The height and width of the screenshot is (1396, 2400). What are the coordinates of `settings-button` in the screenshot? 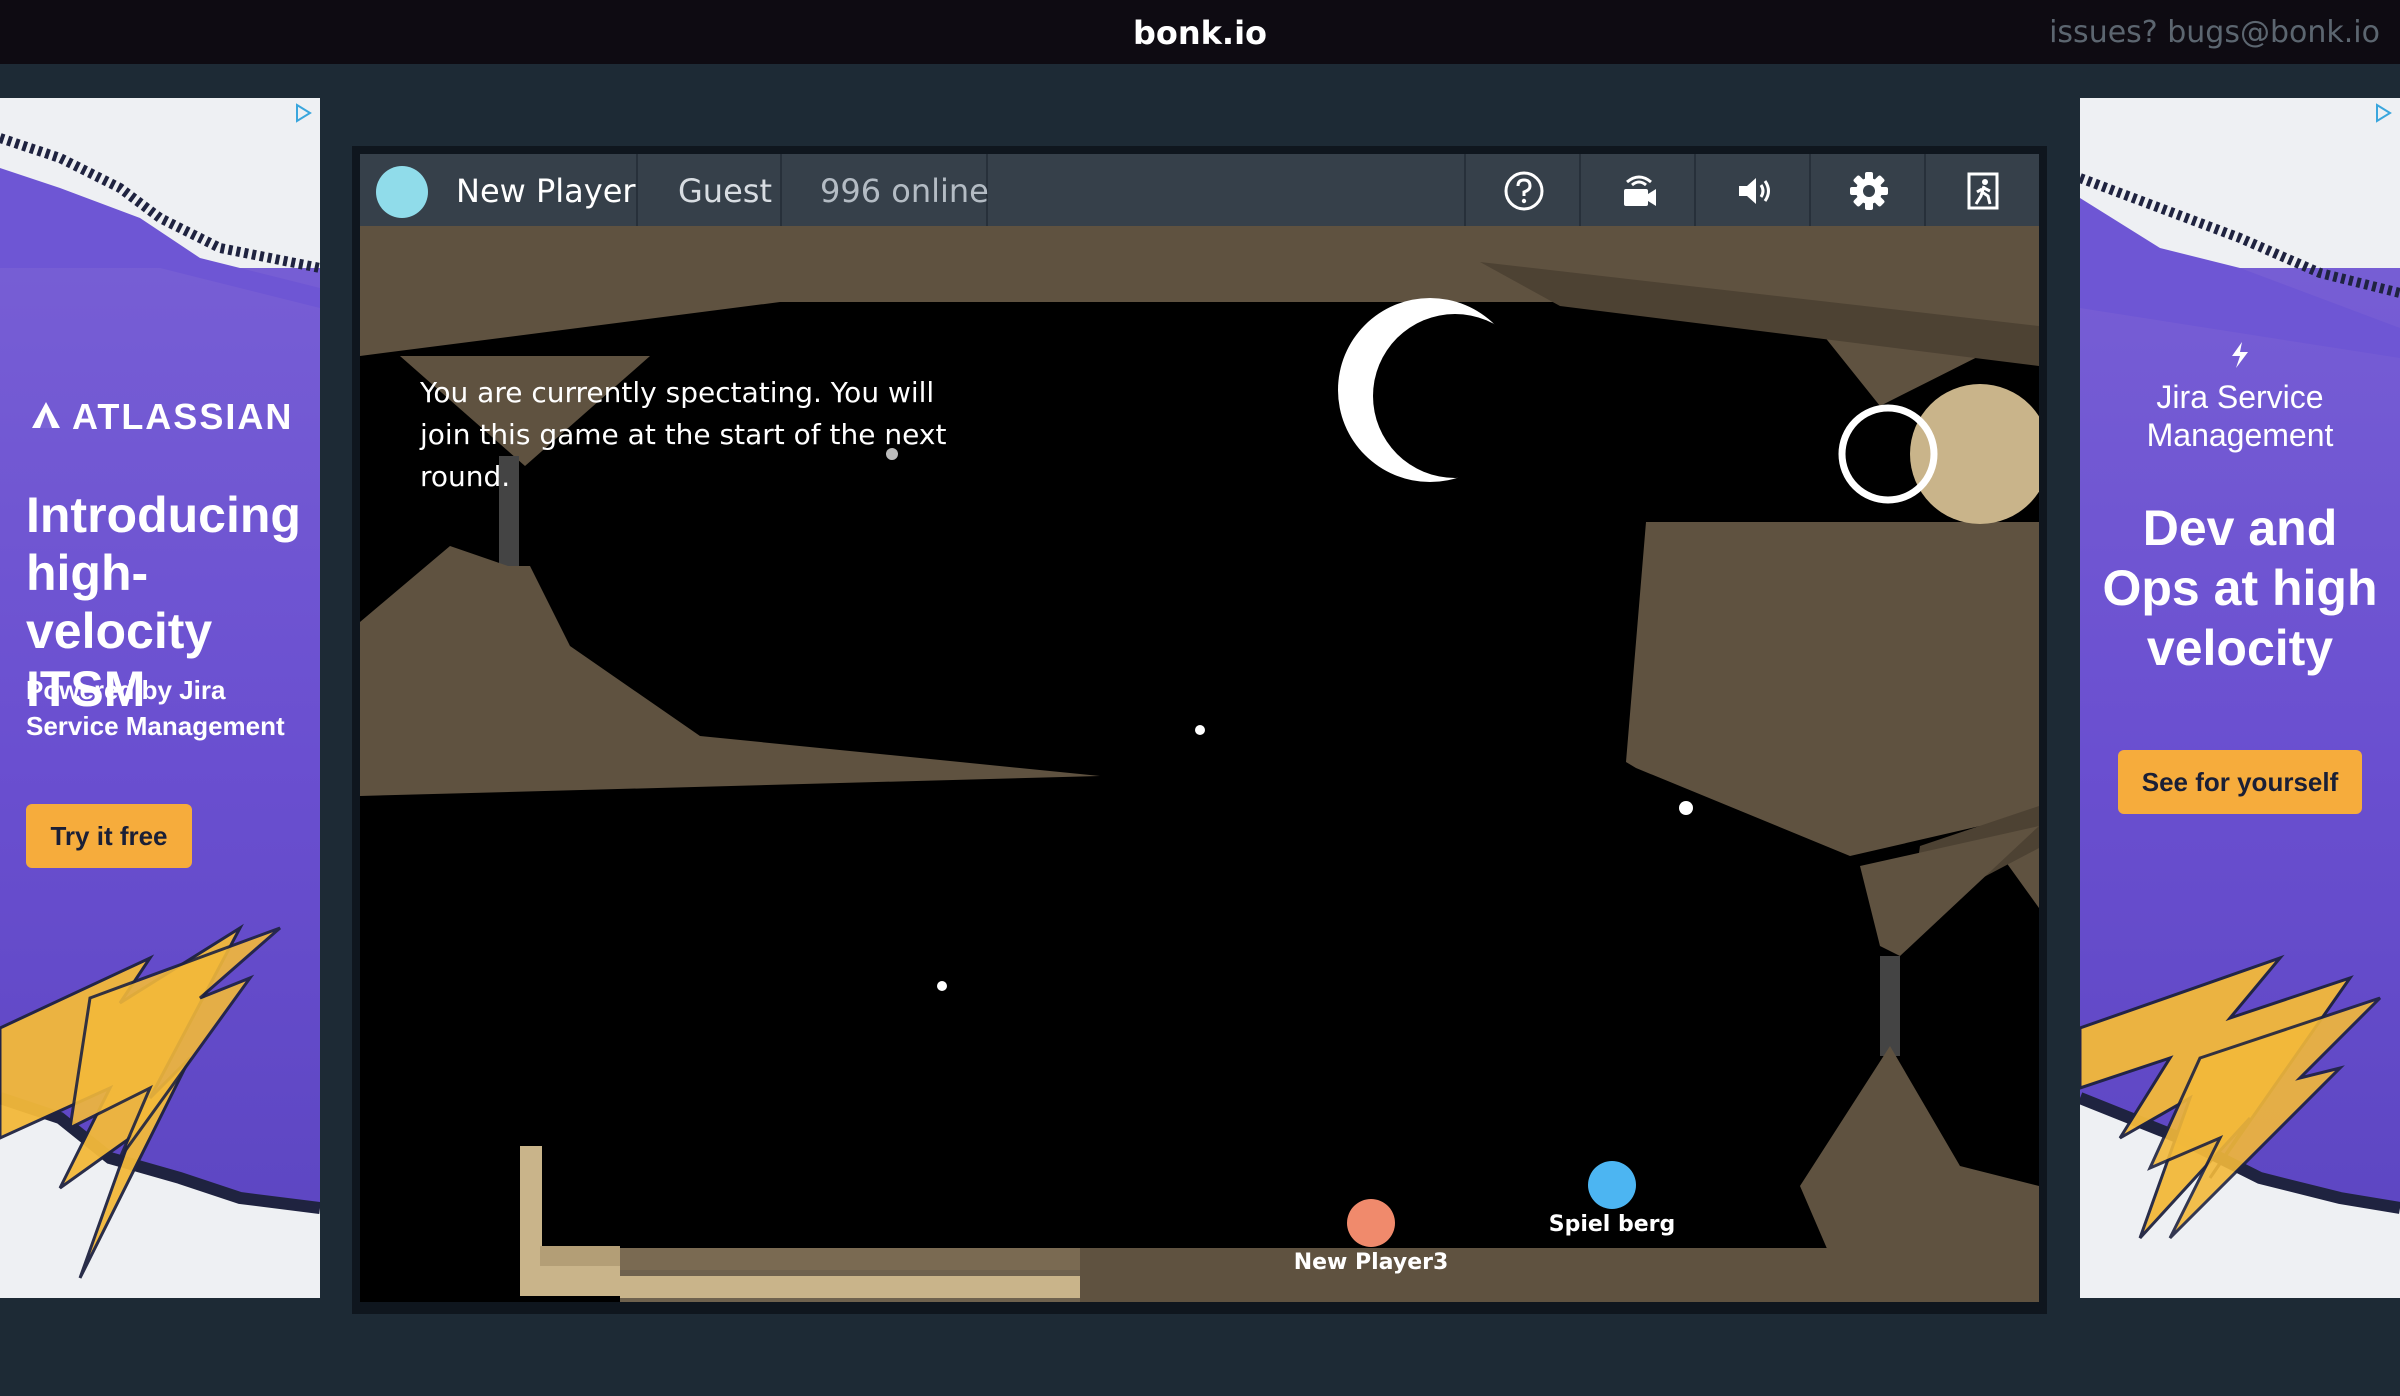 It's located at (1866, 190).